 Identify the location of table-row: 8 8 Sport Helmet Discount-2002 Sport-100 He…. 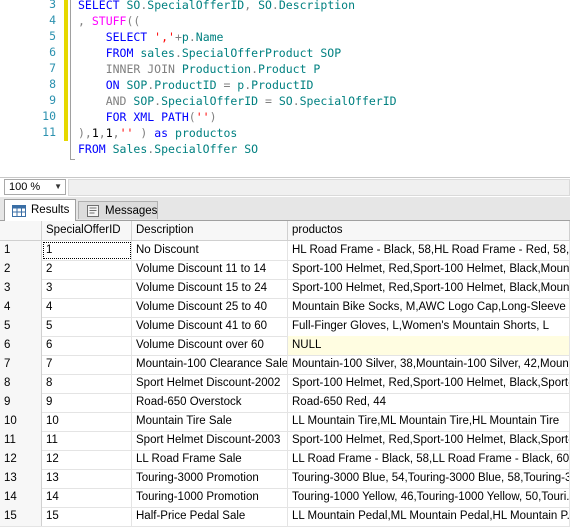
(285, 384).